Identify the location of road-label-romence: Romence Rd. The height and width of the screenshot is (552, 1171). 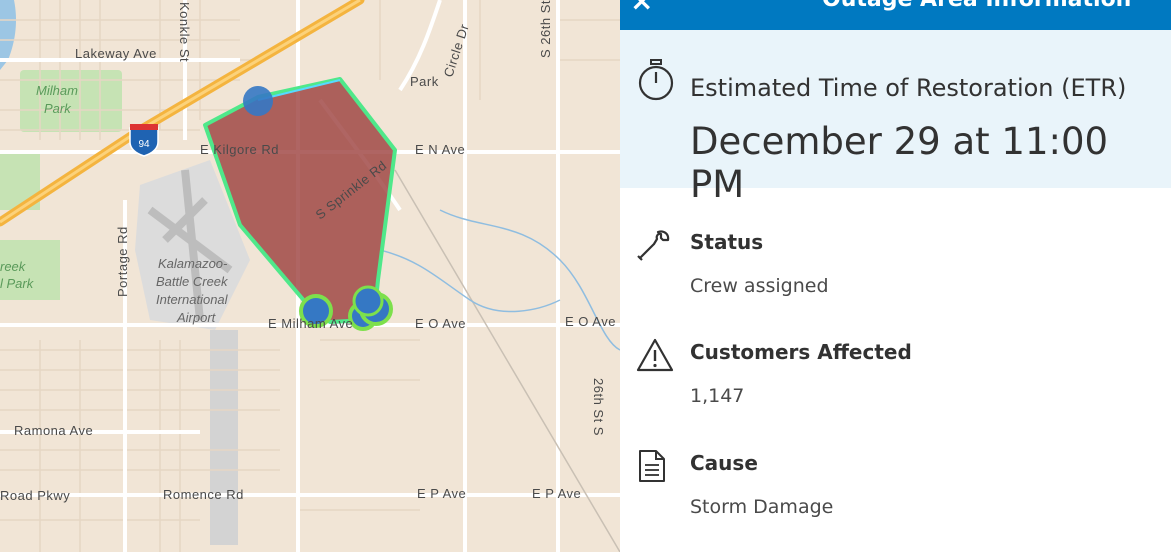
(203, 494).